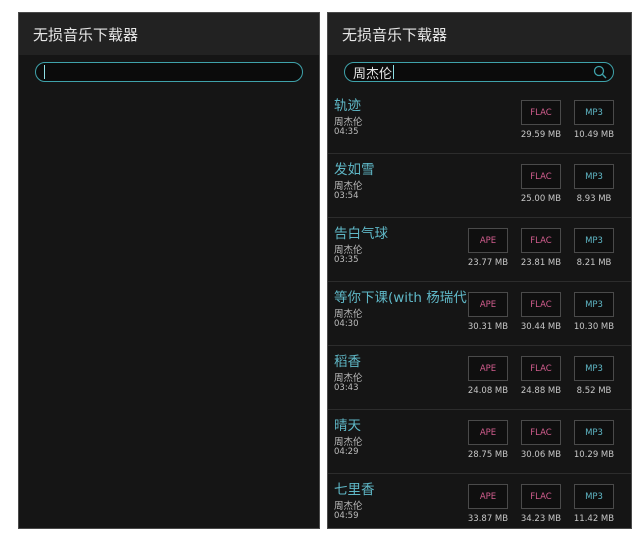 This screenshot has height=539, width=640. What do you see at coordinates (403, 298) in the screenshot?
I see `song-title: 等你下课(with 杨瑞代)` at bounding box center [403, 298].